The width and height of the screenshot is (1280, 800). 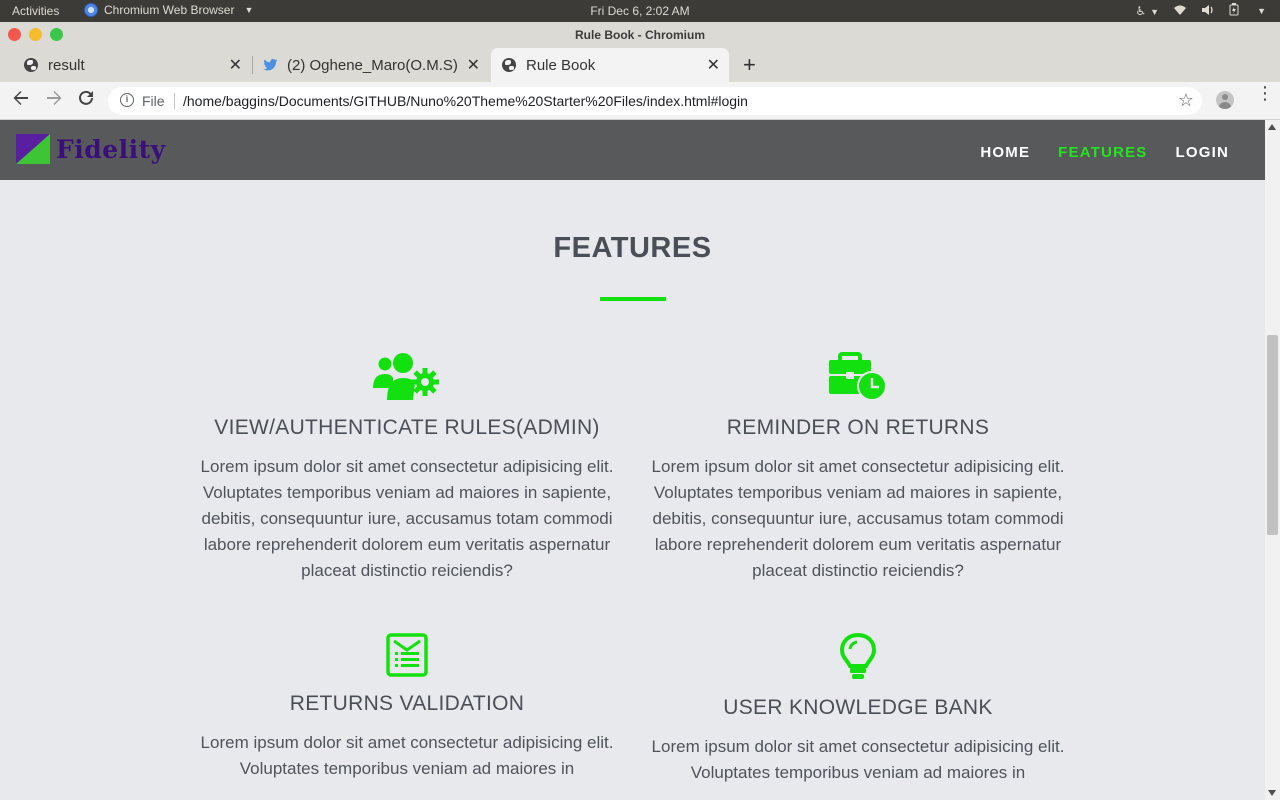 What do you see at coordinates (1265, 93) in the screenshot?
I see `browser-menu-icon: ⋮` at bounding box center [1265, 93].